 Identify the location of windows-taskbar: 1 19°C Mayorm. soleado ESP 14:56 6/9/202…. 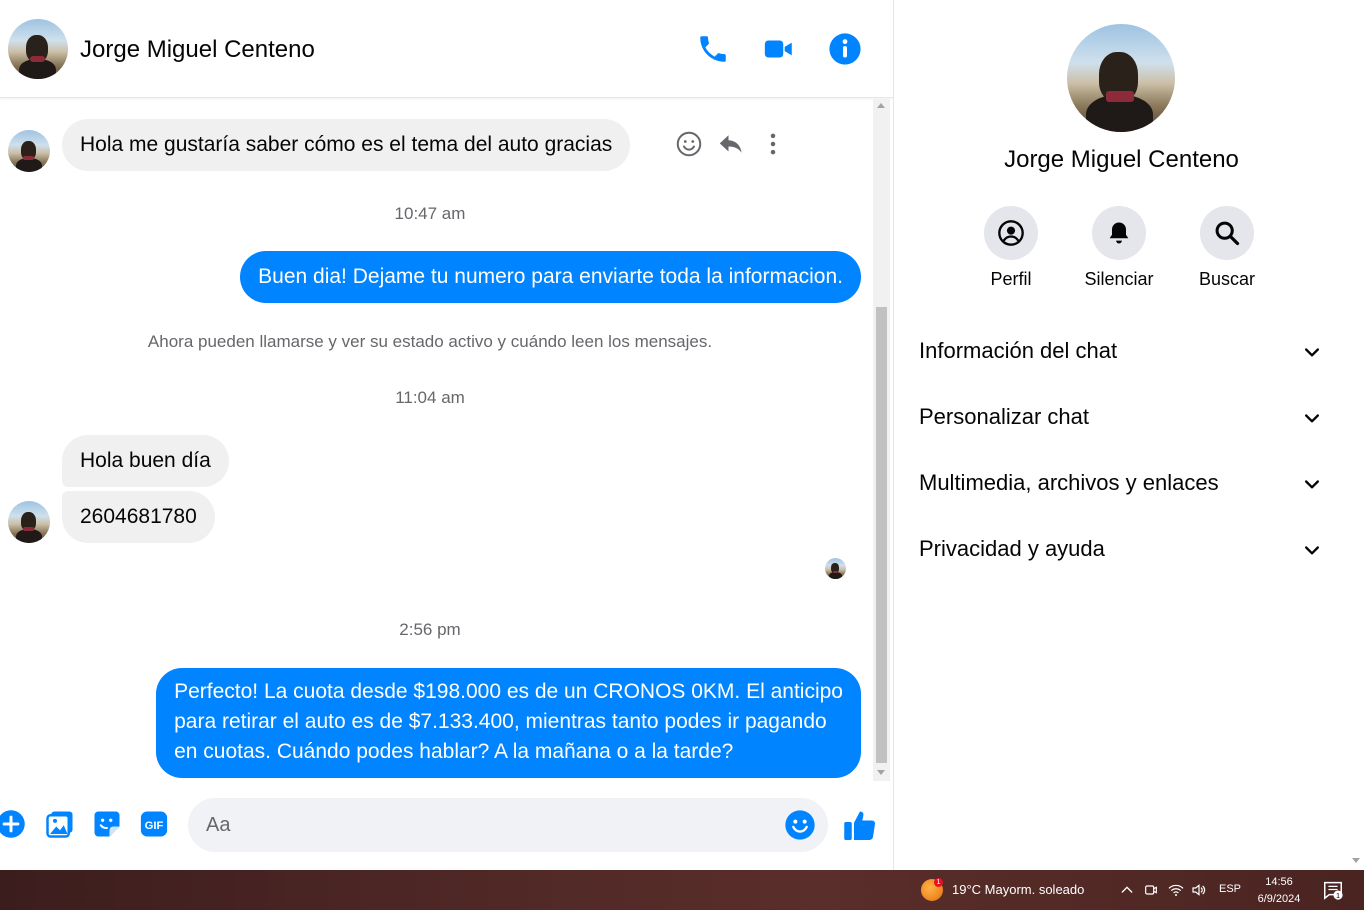
(682, 890).